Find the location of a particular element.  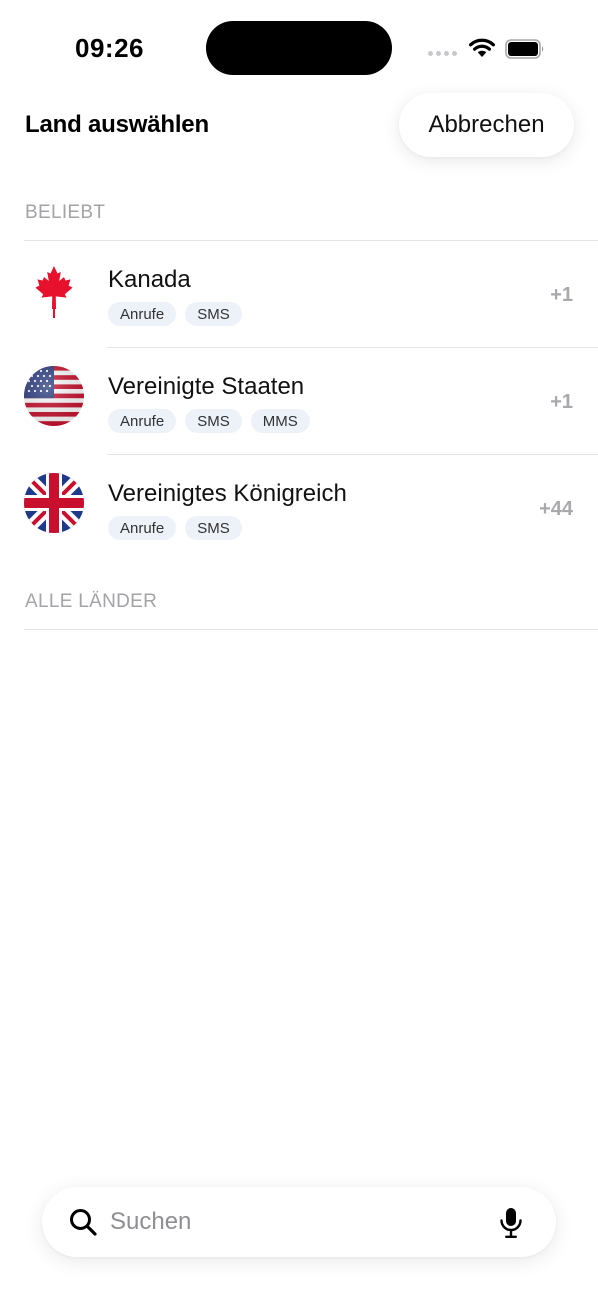

cancel-button: Abbrechen is located at coordinates (486, 125).